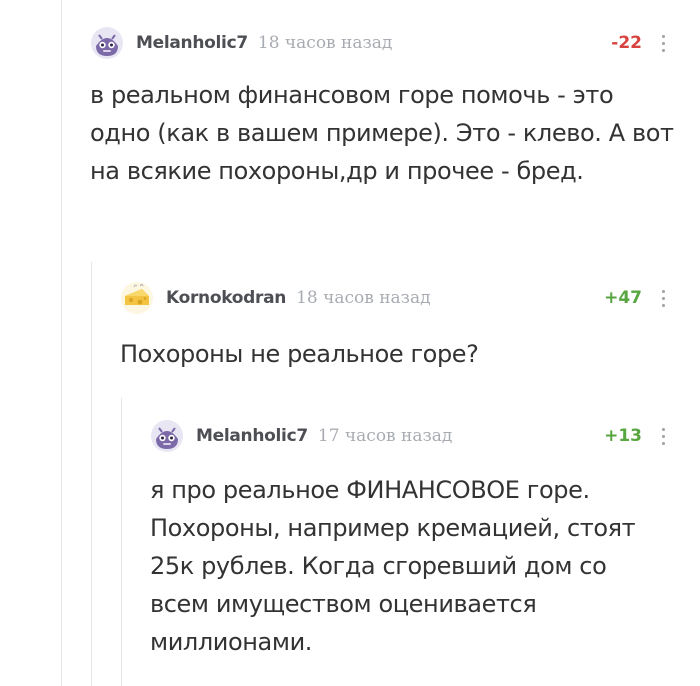  Describe the element at coordinates (623, 436) in the screenshot. I see `comment-rating: +13` at that location.